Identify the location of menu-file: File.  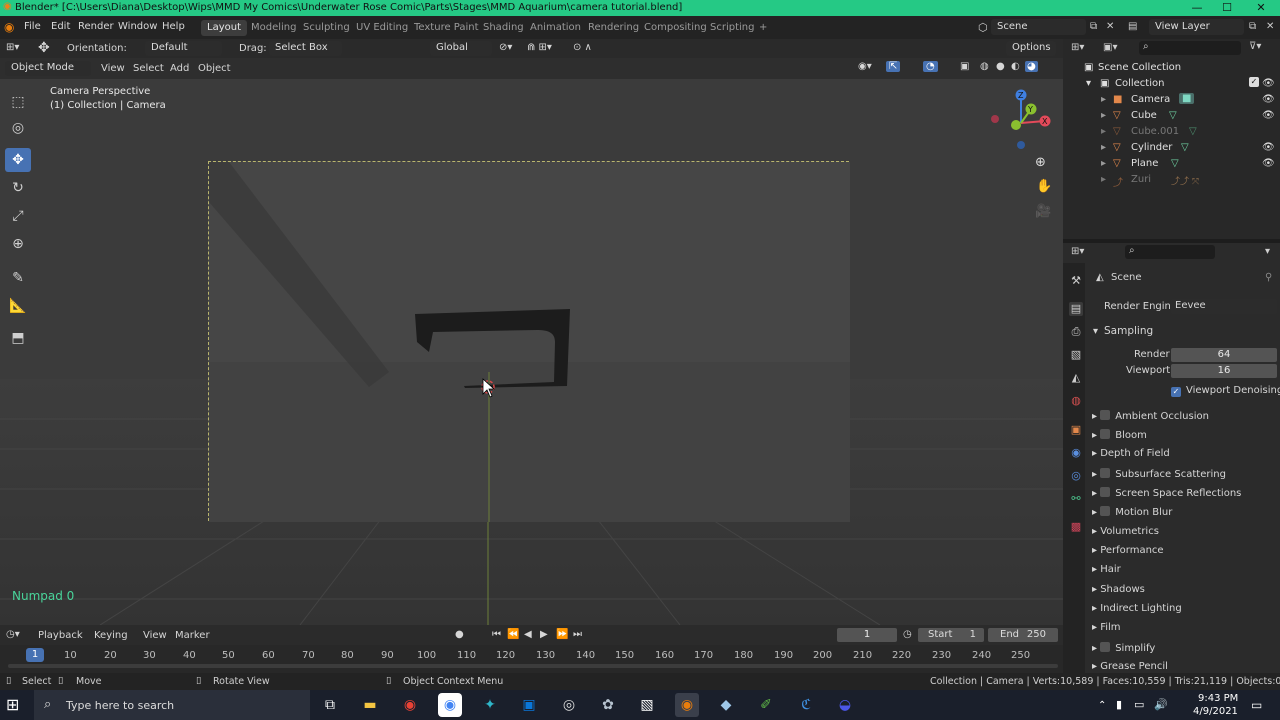
(32, 26).